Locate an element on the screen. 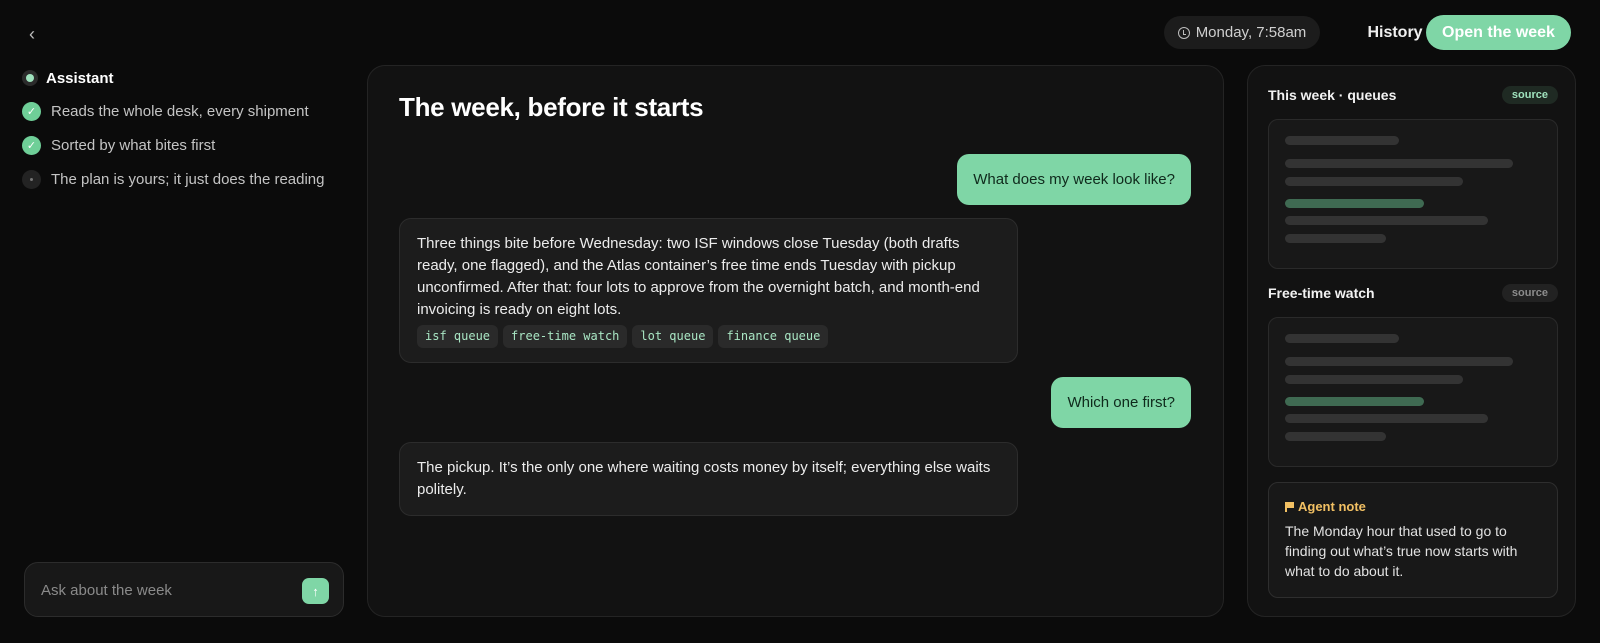  back-button: ‹ is located at coordinates (32, 34).